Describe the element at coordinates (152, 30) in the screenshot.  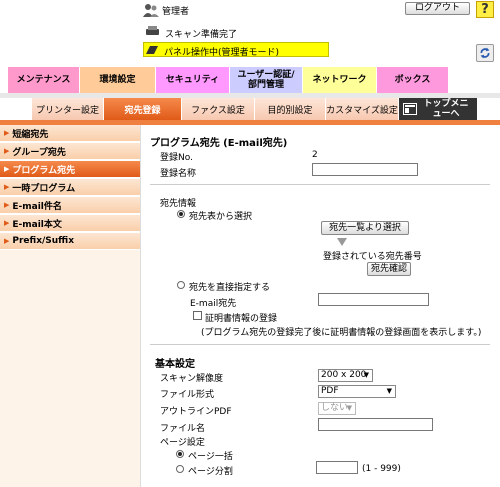
I see `printer-icon` at that location.